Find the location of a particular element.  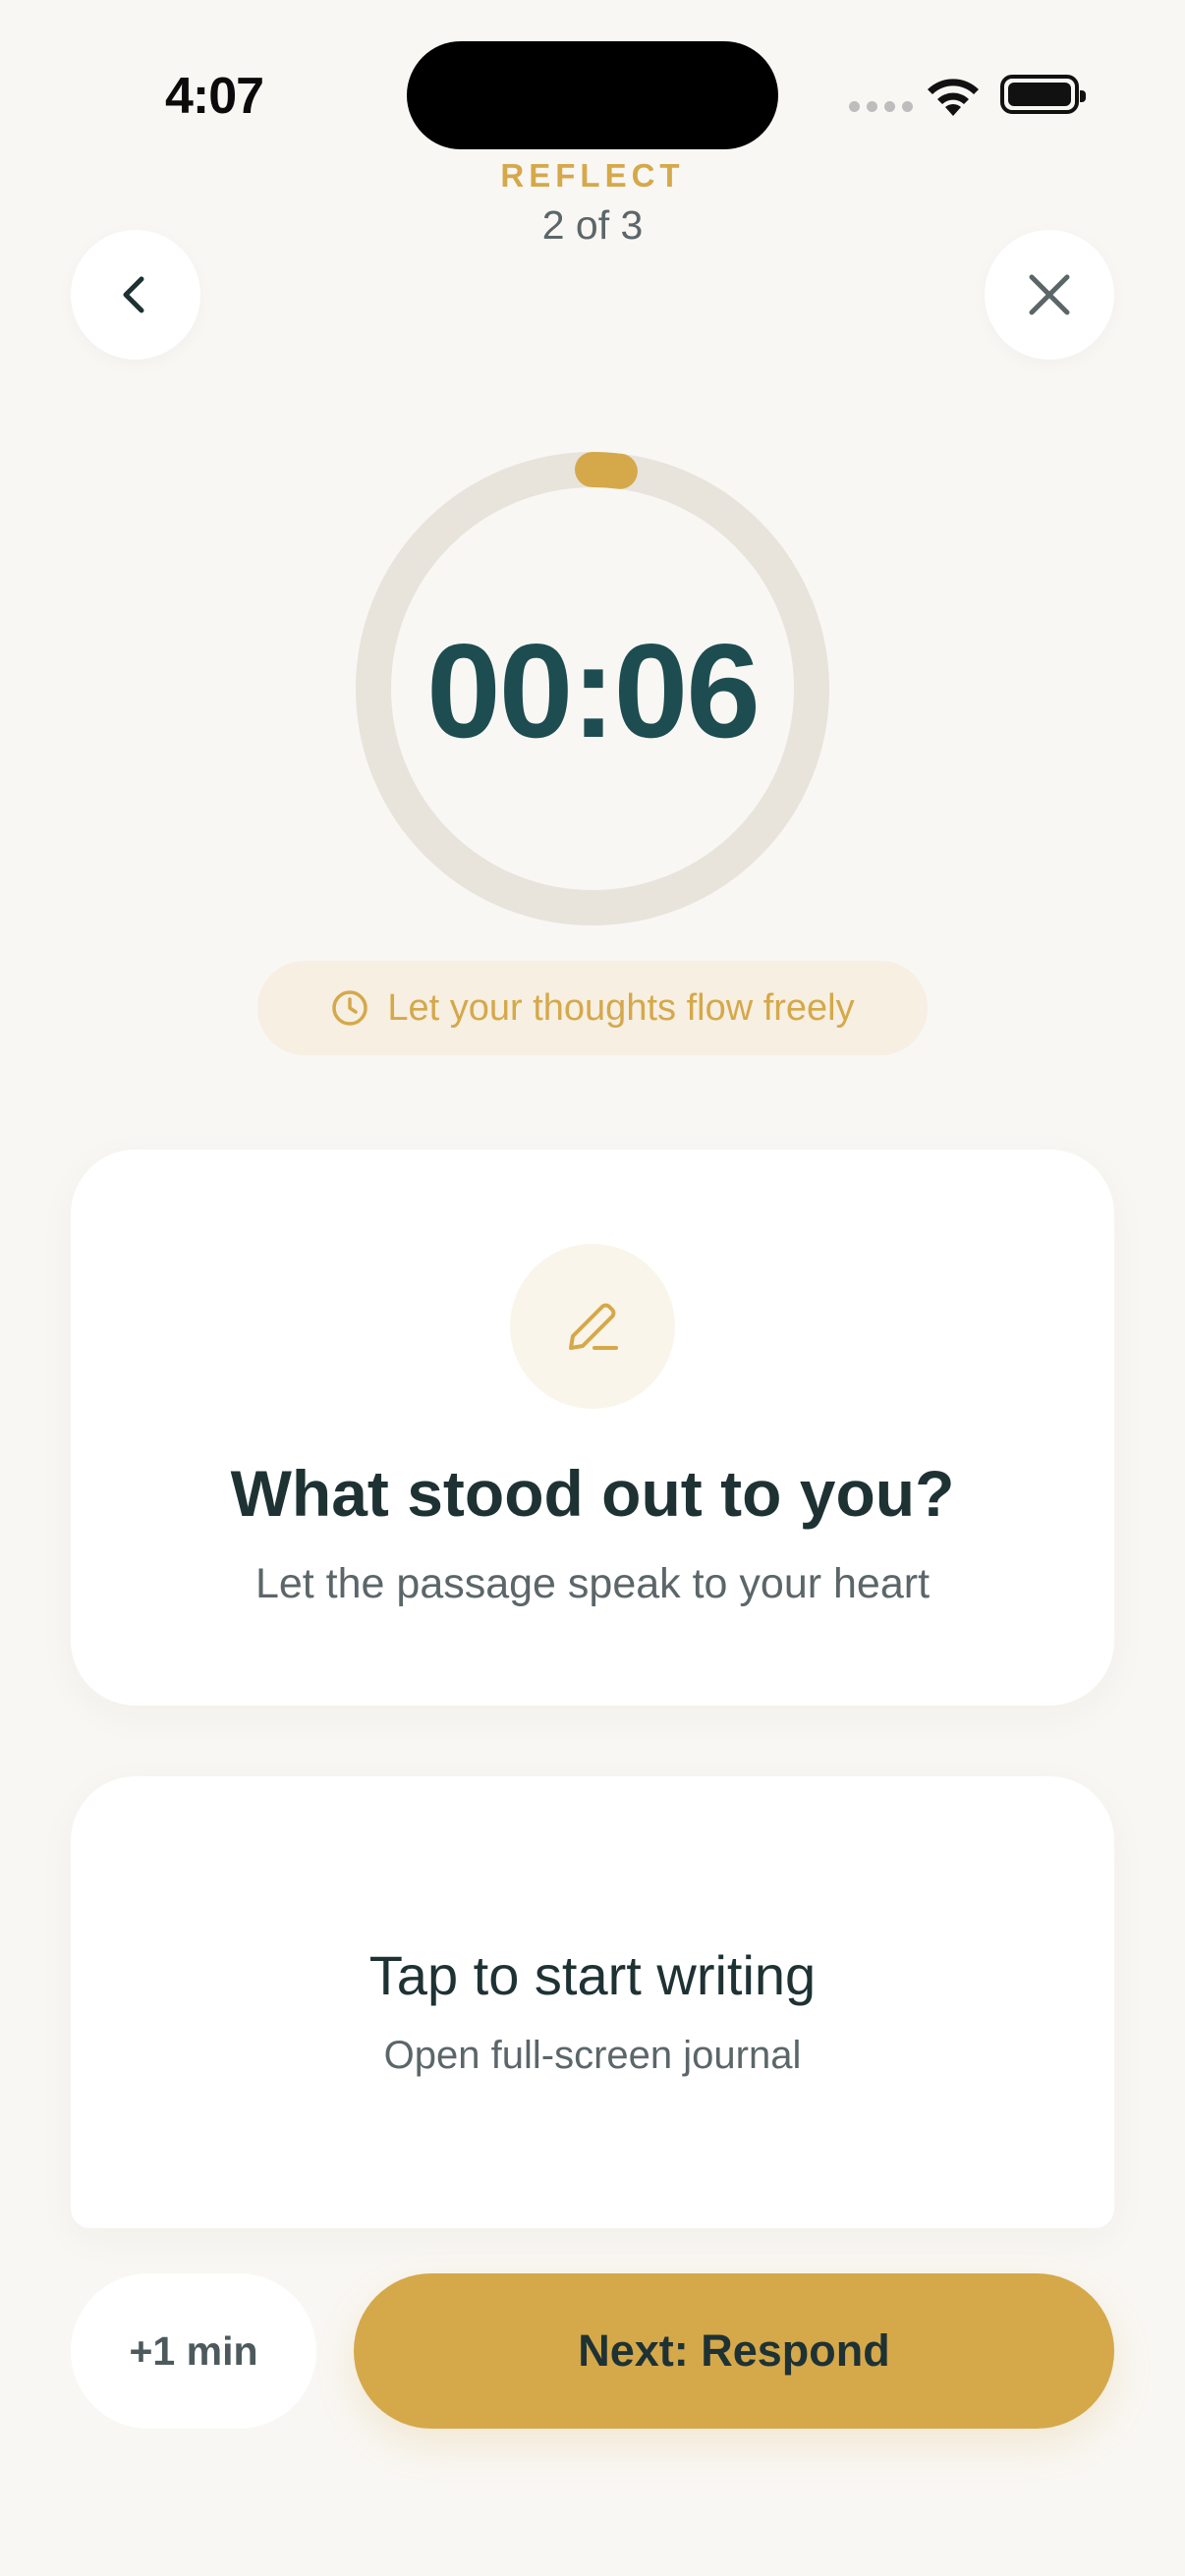

cellular-signal-icon is located at coordinates (881, 106).